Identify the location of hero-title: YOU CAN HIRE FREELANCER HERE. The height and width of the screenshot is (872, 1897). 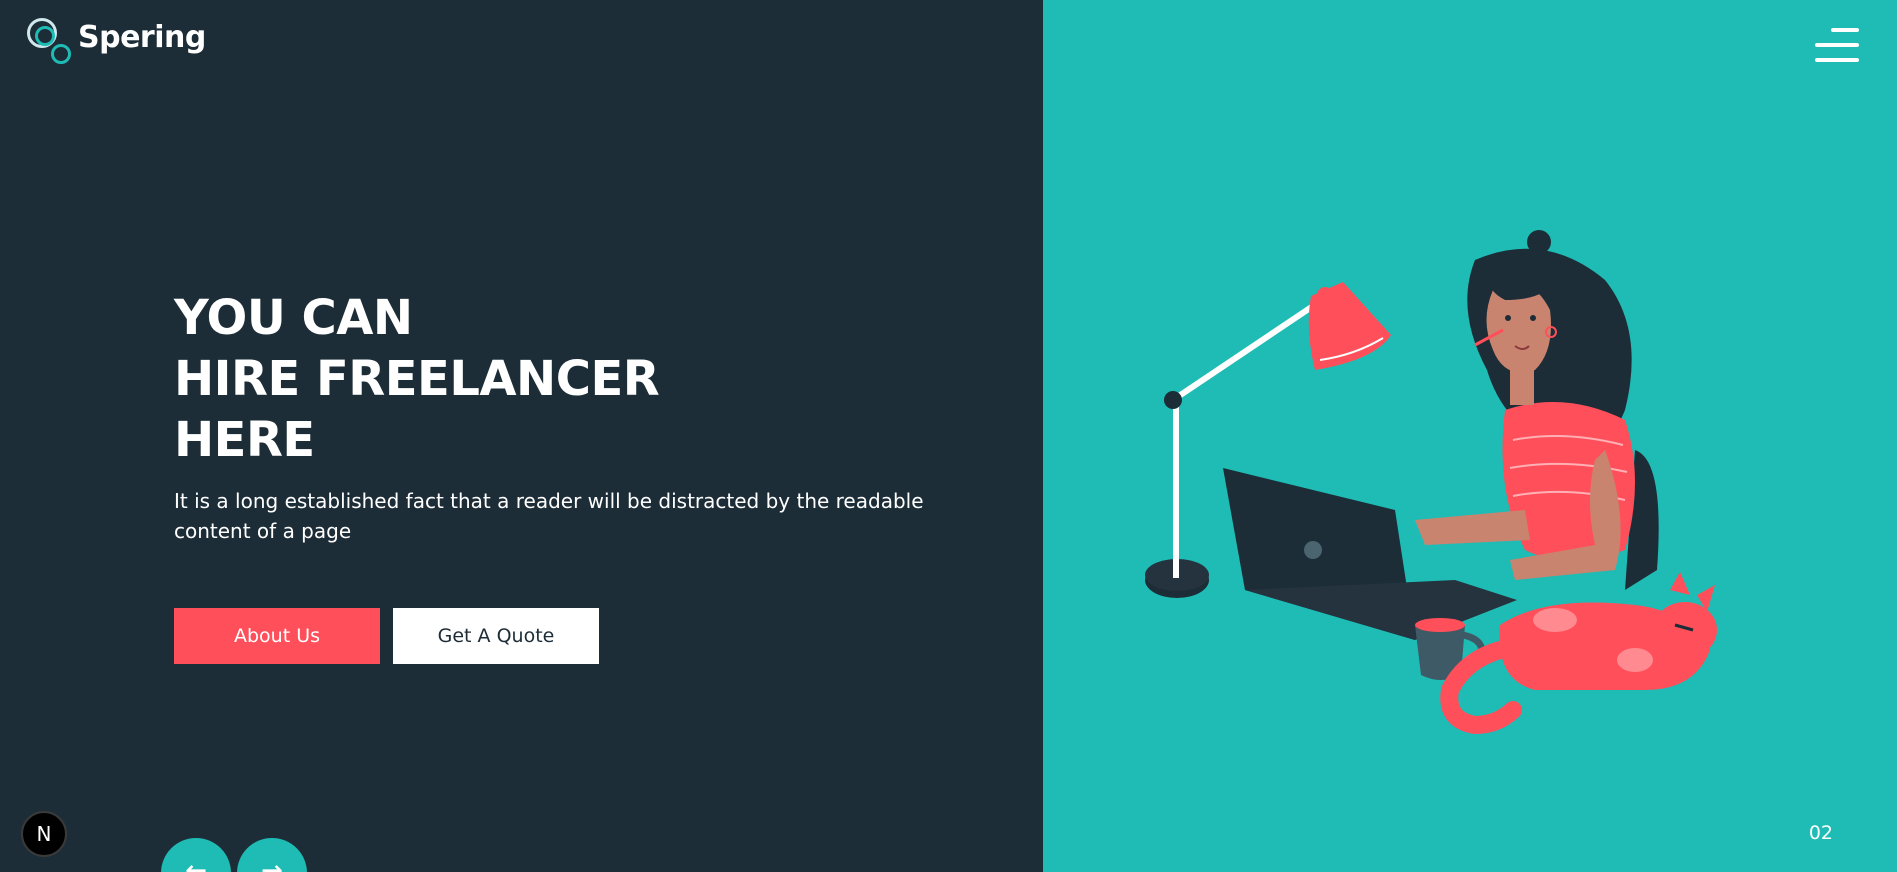
(417, 379).